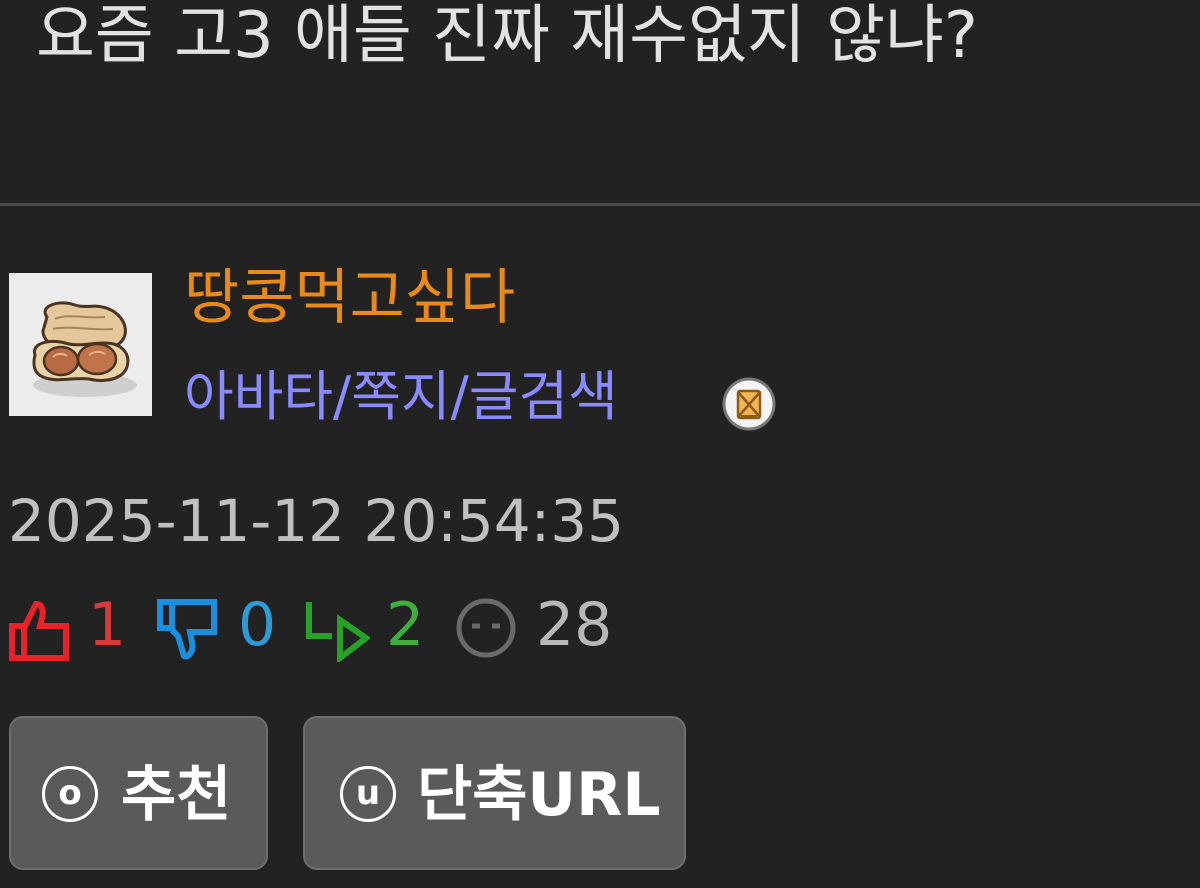 This screenshot has height=888, width=1200. I want to click on post-datetime: 2025-11-12 20:54:35, so click(316, 521).